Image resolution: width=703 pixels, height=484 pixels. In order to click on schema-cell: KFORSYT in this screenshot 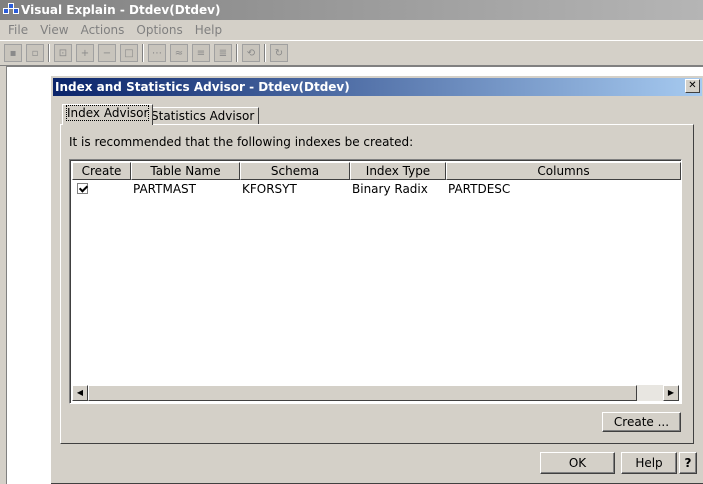, I will do `click(269, 189)`.